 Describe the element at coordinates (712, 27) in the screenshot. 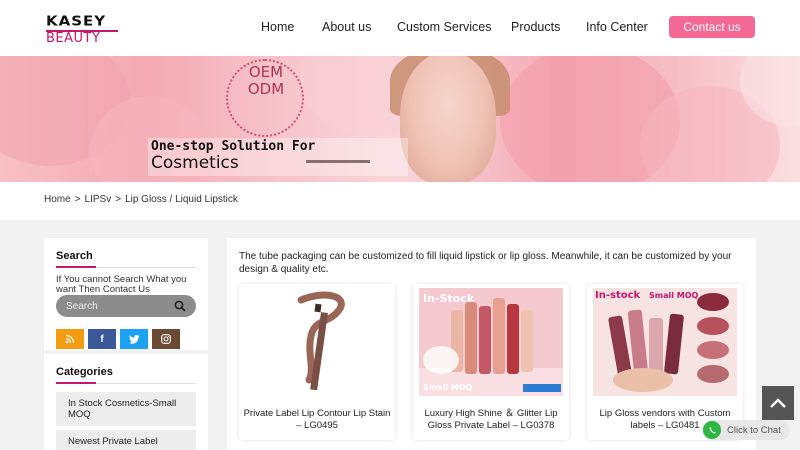

I see `contact-us-button: Contact us` at that location.